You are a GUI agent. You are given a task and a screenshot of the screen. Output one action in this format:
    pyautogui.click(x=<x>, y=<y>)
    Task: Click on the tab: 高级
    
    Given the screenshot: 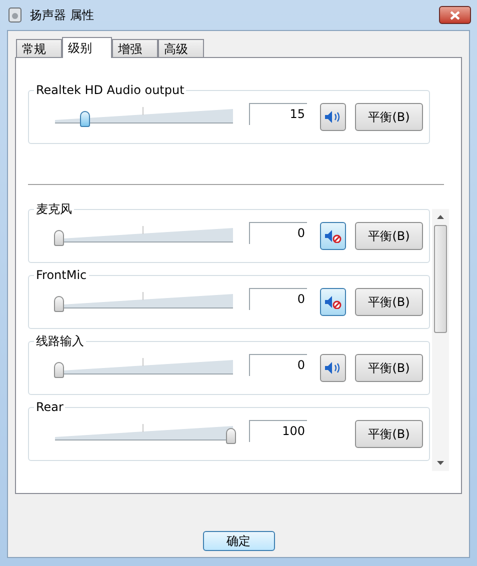 What is the action you would take?
    pyautogui.click(x=181, y=48)
    